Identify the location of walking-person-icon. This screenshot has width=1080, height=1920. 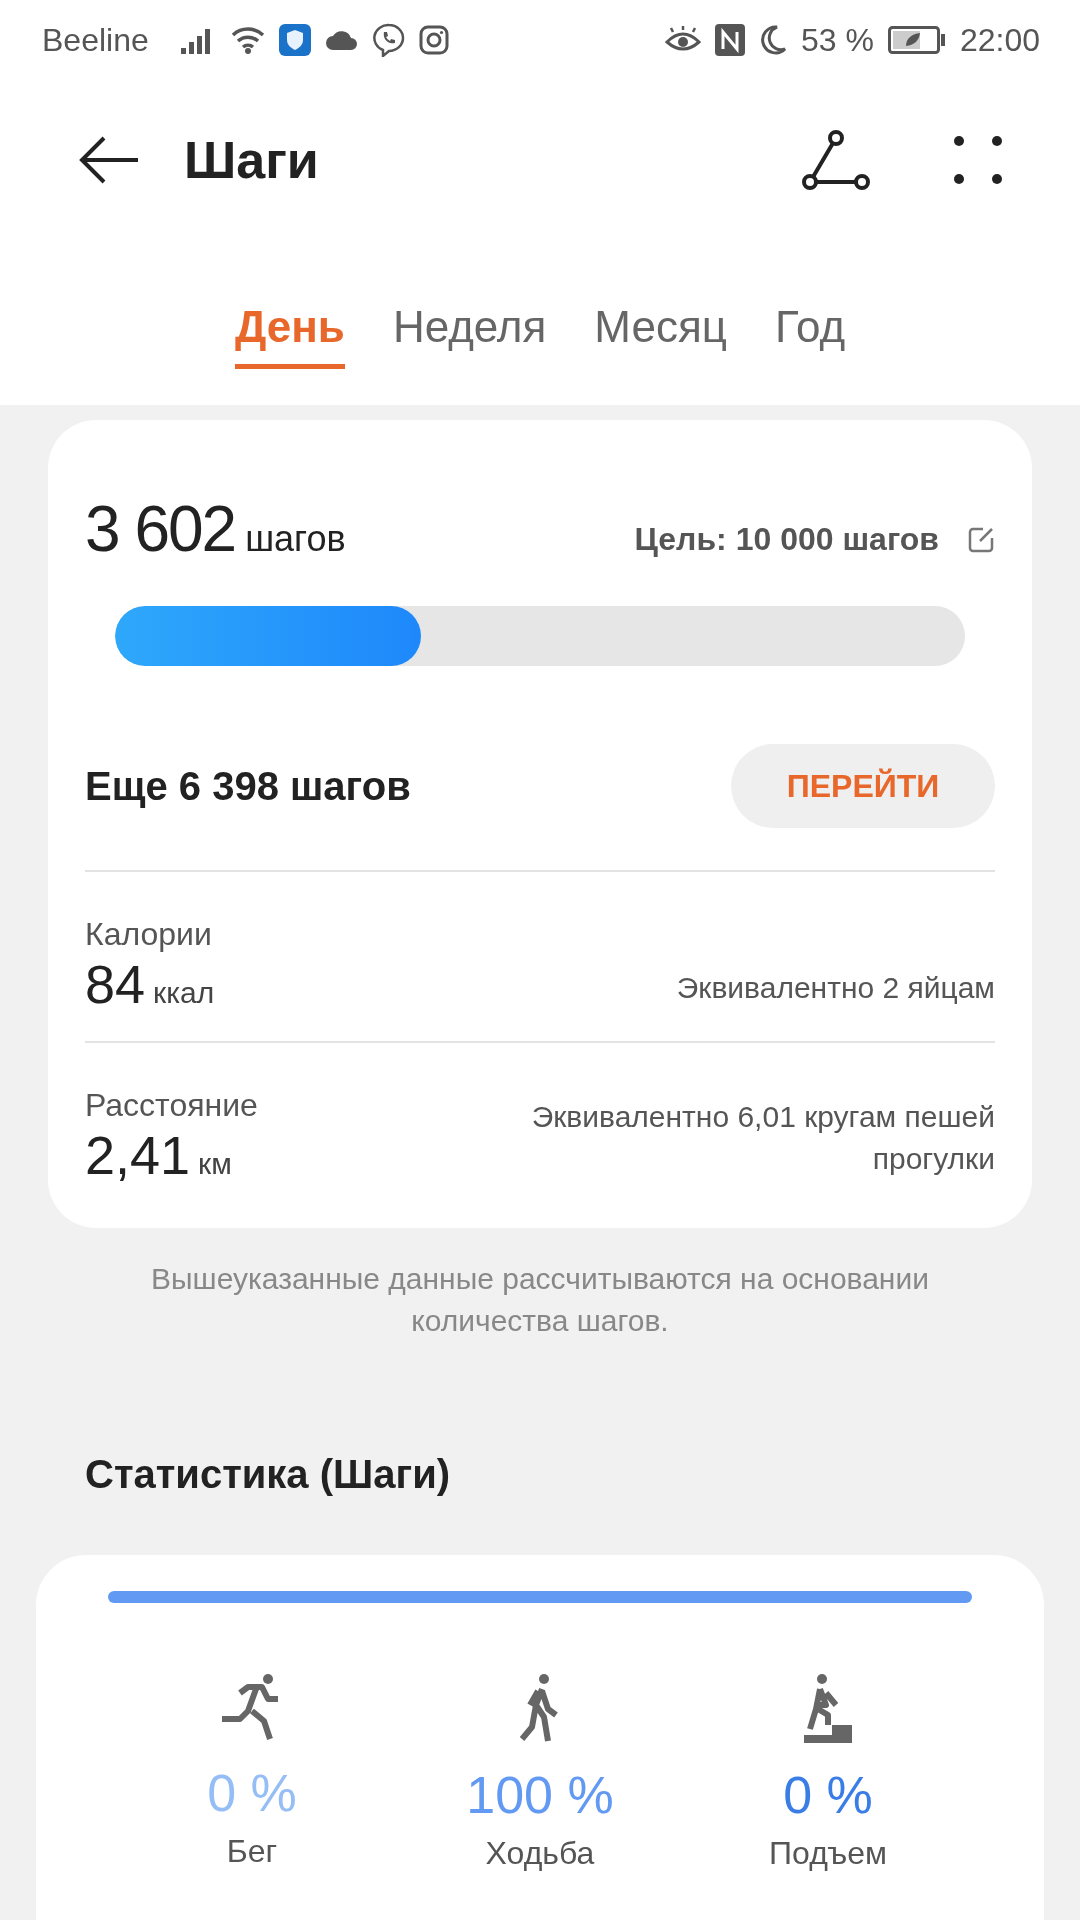
(540, 1708).